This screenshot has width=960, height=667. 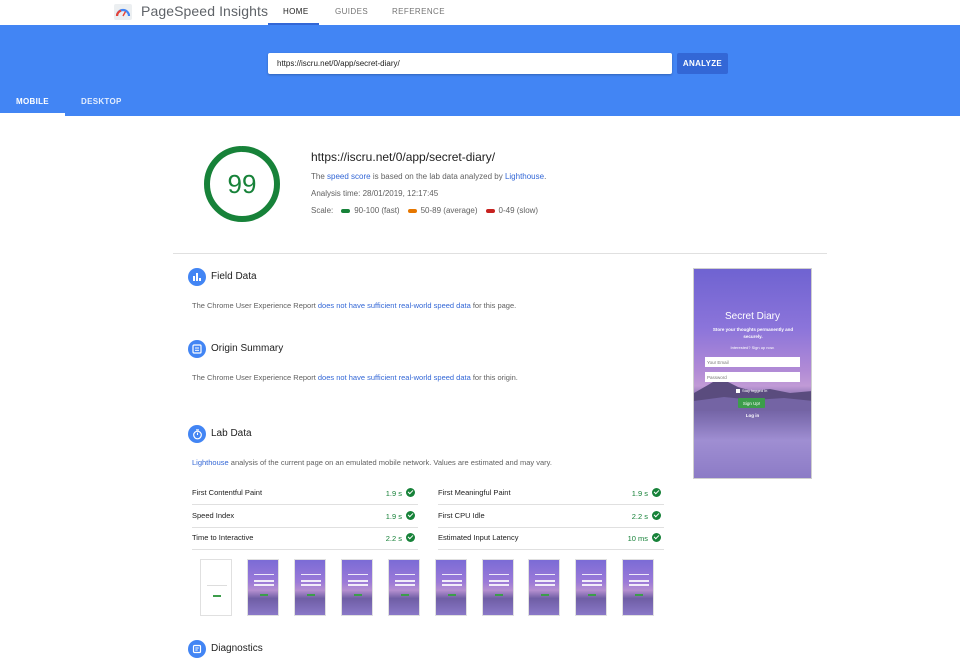 I want to click on origin-summary-title: Origin Summary, so click(x=247, y=348).